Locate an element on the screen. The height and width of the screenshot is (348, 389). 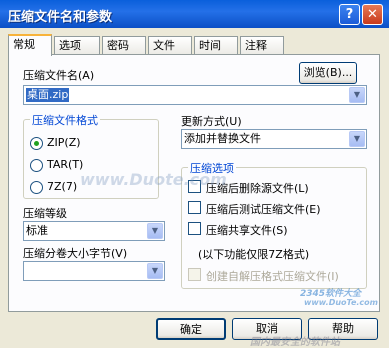
watermark-brand-url: www.DuoTe.com is located at coordinates (341, 302).